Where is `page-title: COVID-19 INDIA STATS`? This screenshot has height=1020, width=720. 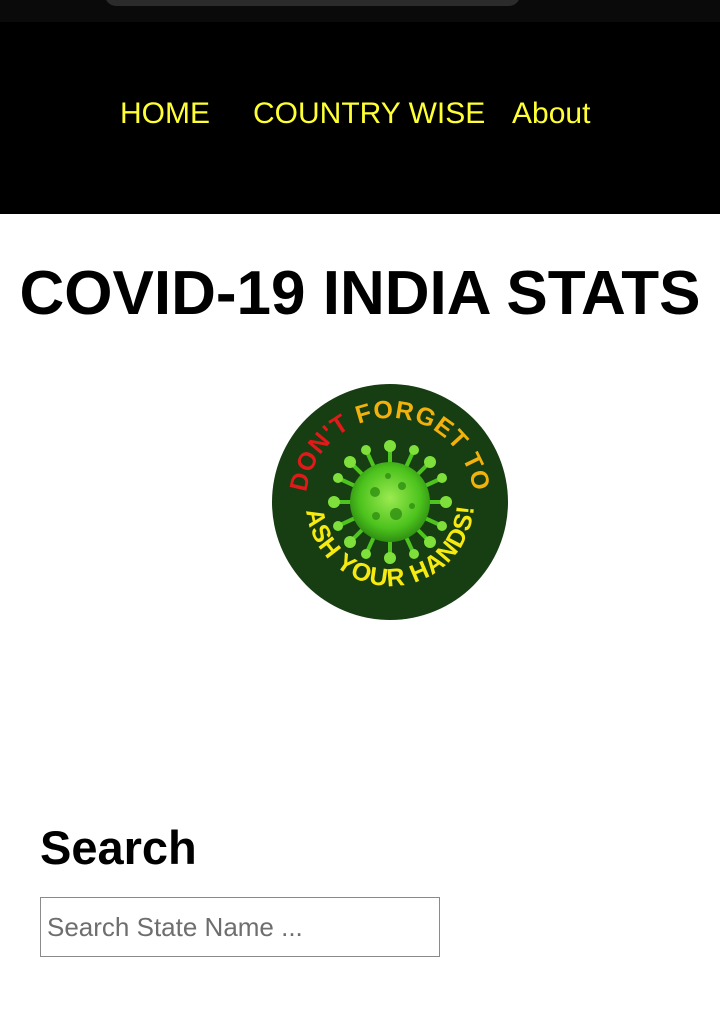
page-title: COVID-19 INDIA STATS is located at coordinates (360, 293).